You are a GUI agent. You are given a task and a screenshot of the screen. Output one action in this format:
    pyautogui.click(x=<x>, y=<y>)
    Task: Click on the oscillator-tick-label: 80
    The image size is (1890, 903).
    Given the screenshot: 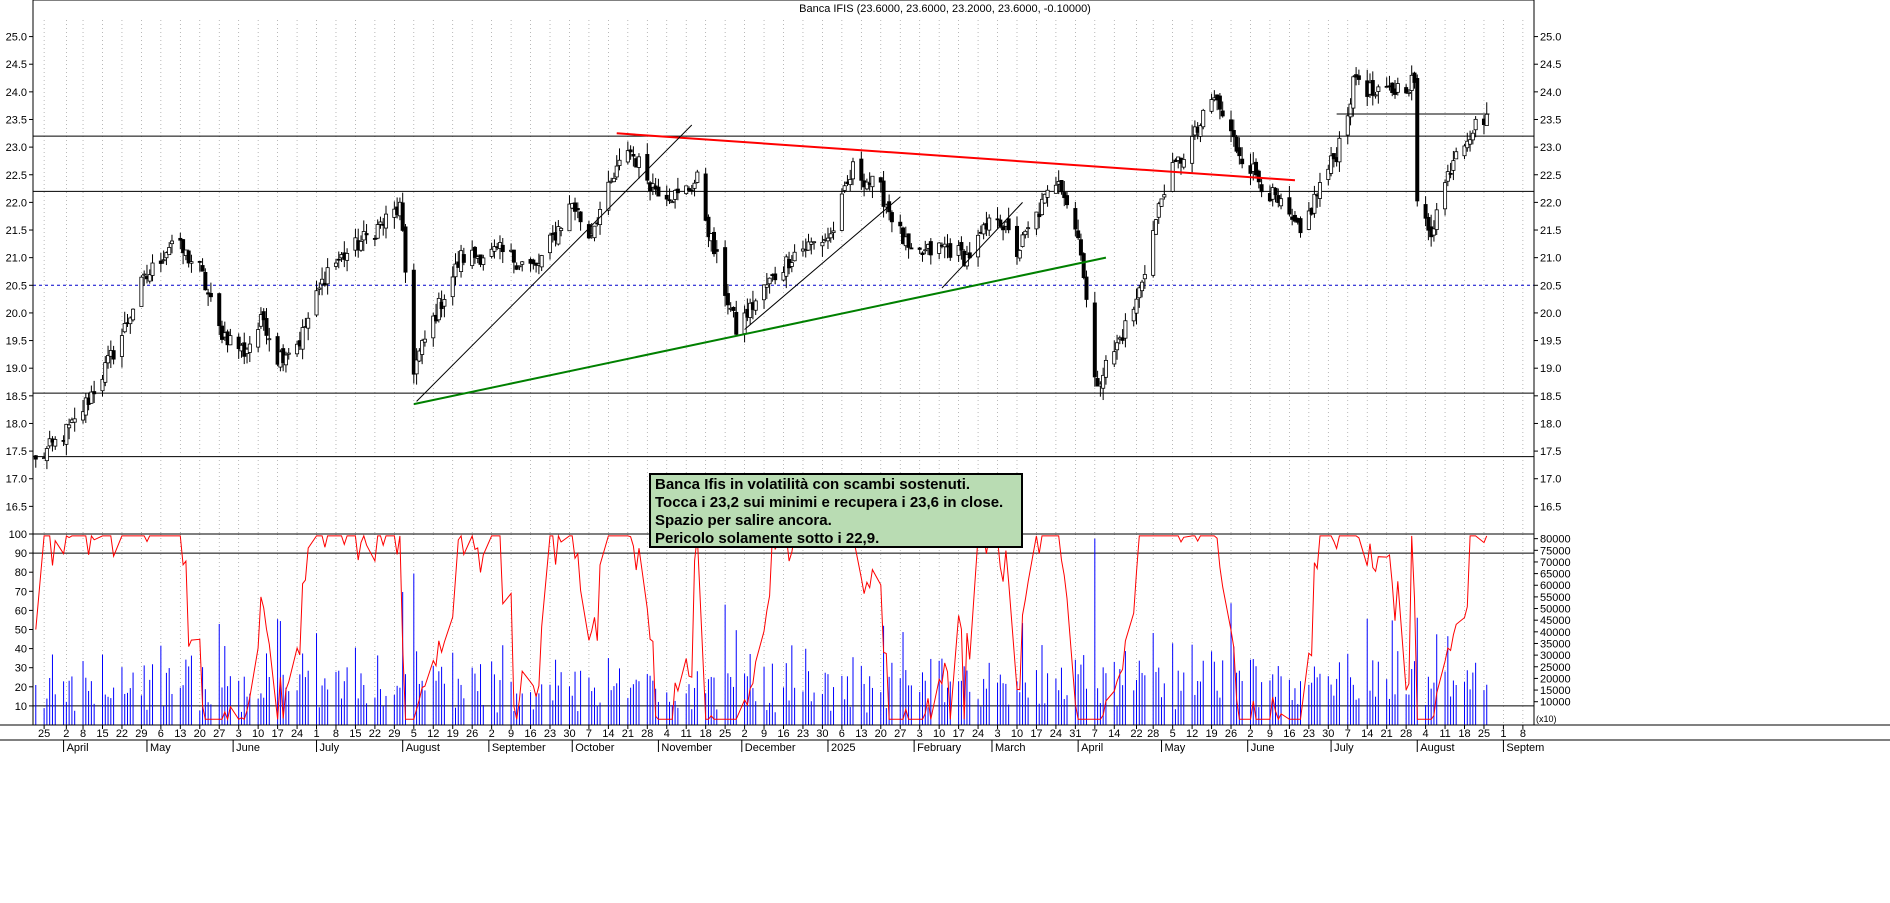 What is the action you would take?
    pyautogui.click(x=21, y=573)
    